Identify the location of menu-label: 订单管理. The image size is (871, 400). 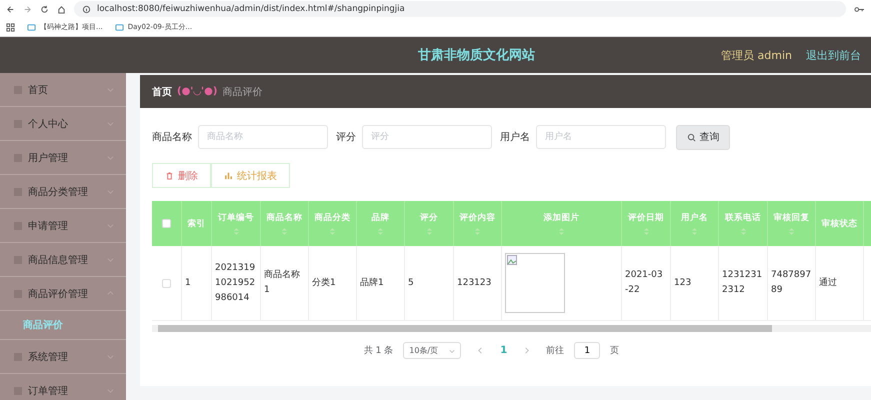
(48, 391).